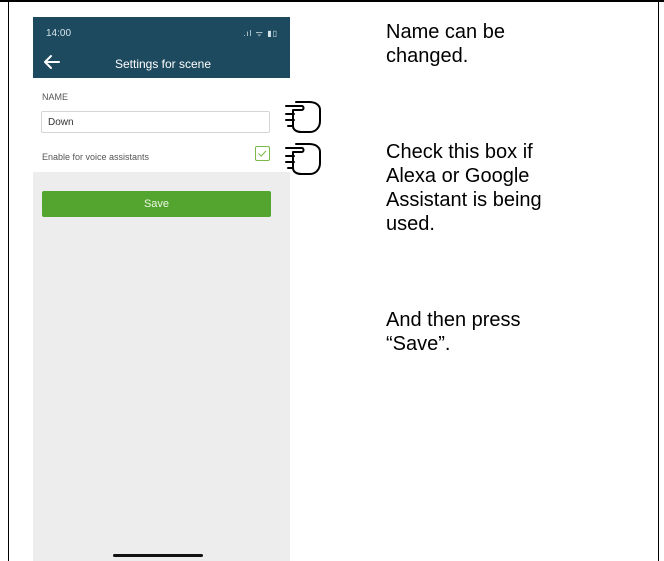  What do you see at coordinates (332, 1) in the screenshot?
I see `frame-top-border` at bounding box center [332, 1].